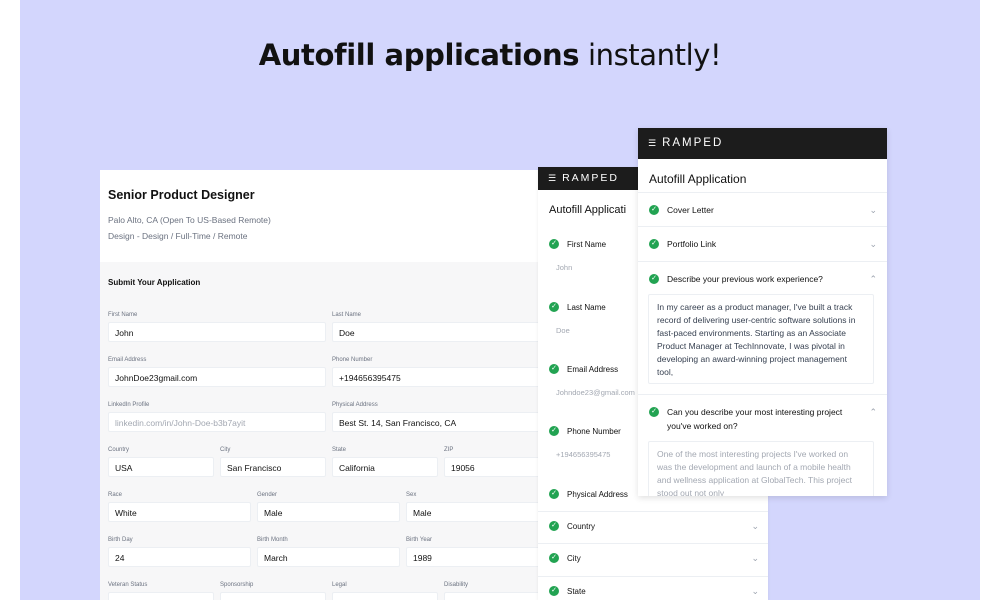  I want to click on item-label: Country, so click(581, 526).